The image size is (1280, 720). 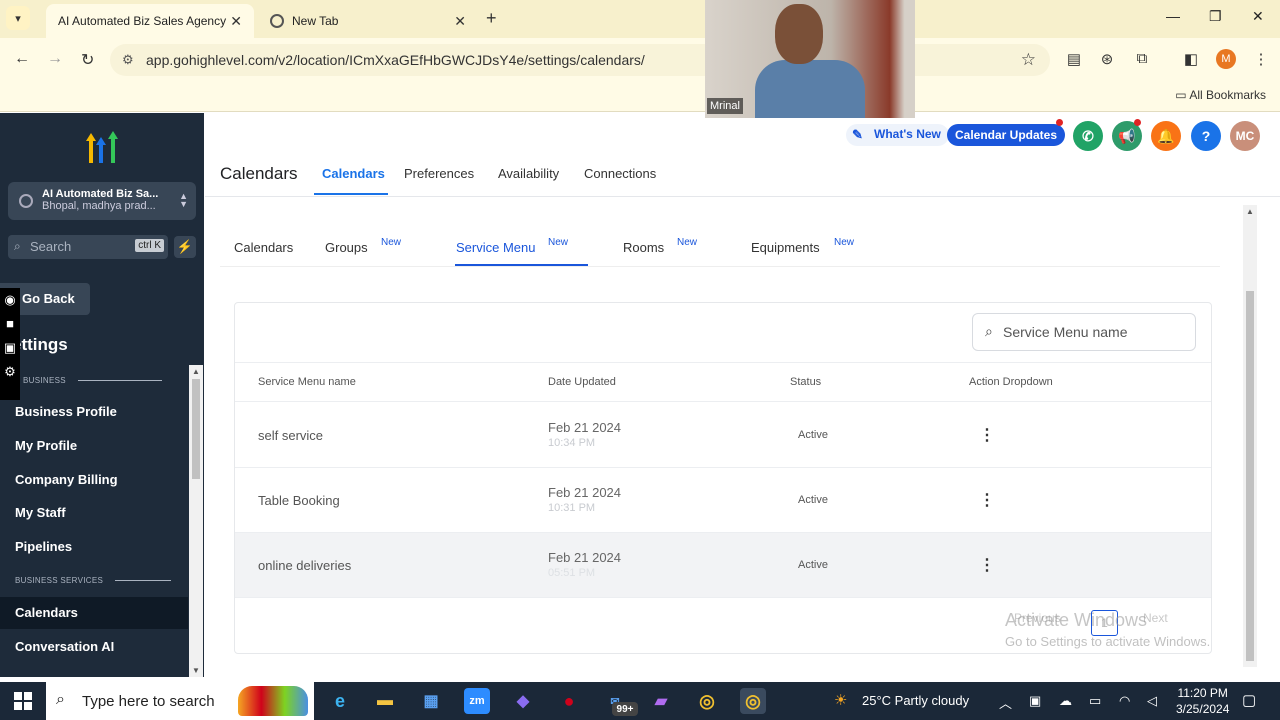 What do you see at coordinates (572, 443) in the screenshot?
I see `time-updated: 10:34 PM` at bounding box center [572, 443].